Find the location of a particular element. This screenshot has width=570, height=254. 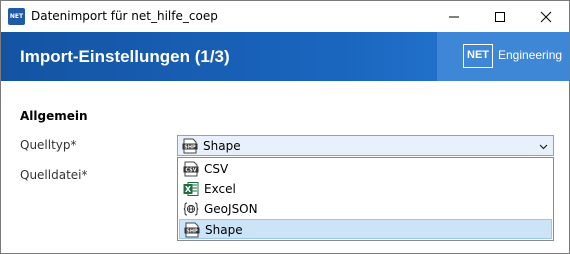

minimize-button is located at coordinates (454, 16).